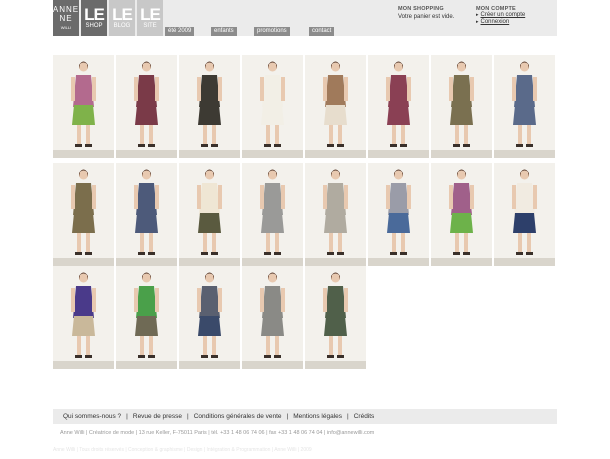  I want to click on nav-promotions: promotions, so click(272, 31).